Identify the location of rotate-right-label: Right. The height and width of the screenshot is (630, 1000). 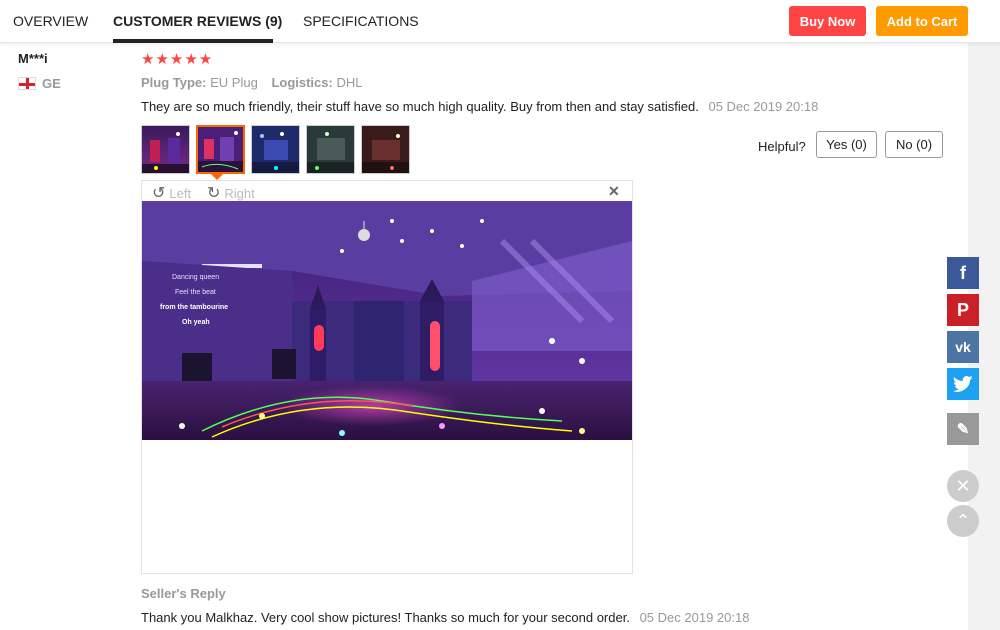
(239, 193).